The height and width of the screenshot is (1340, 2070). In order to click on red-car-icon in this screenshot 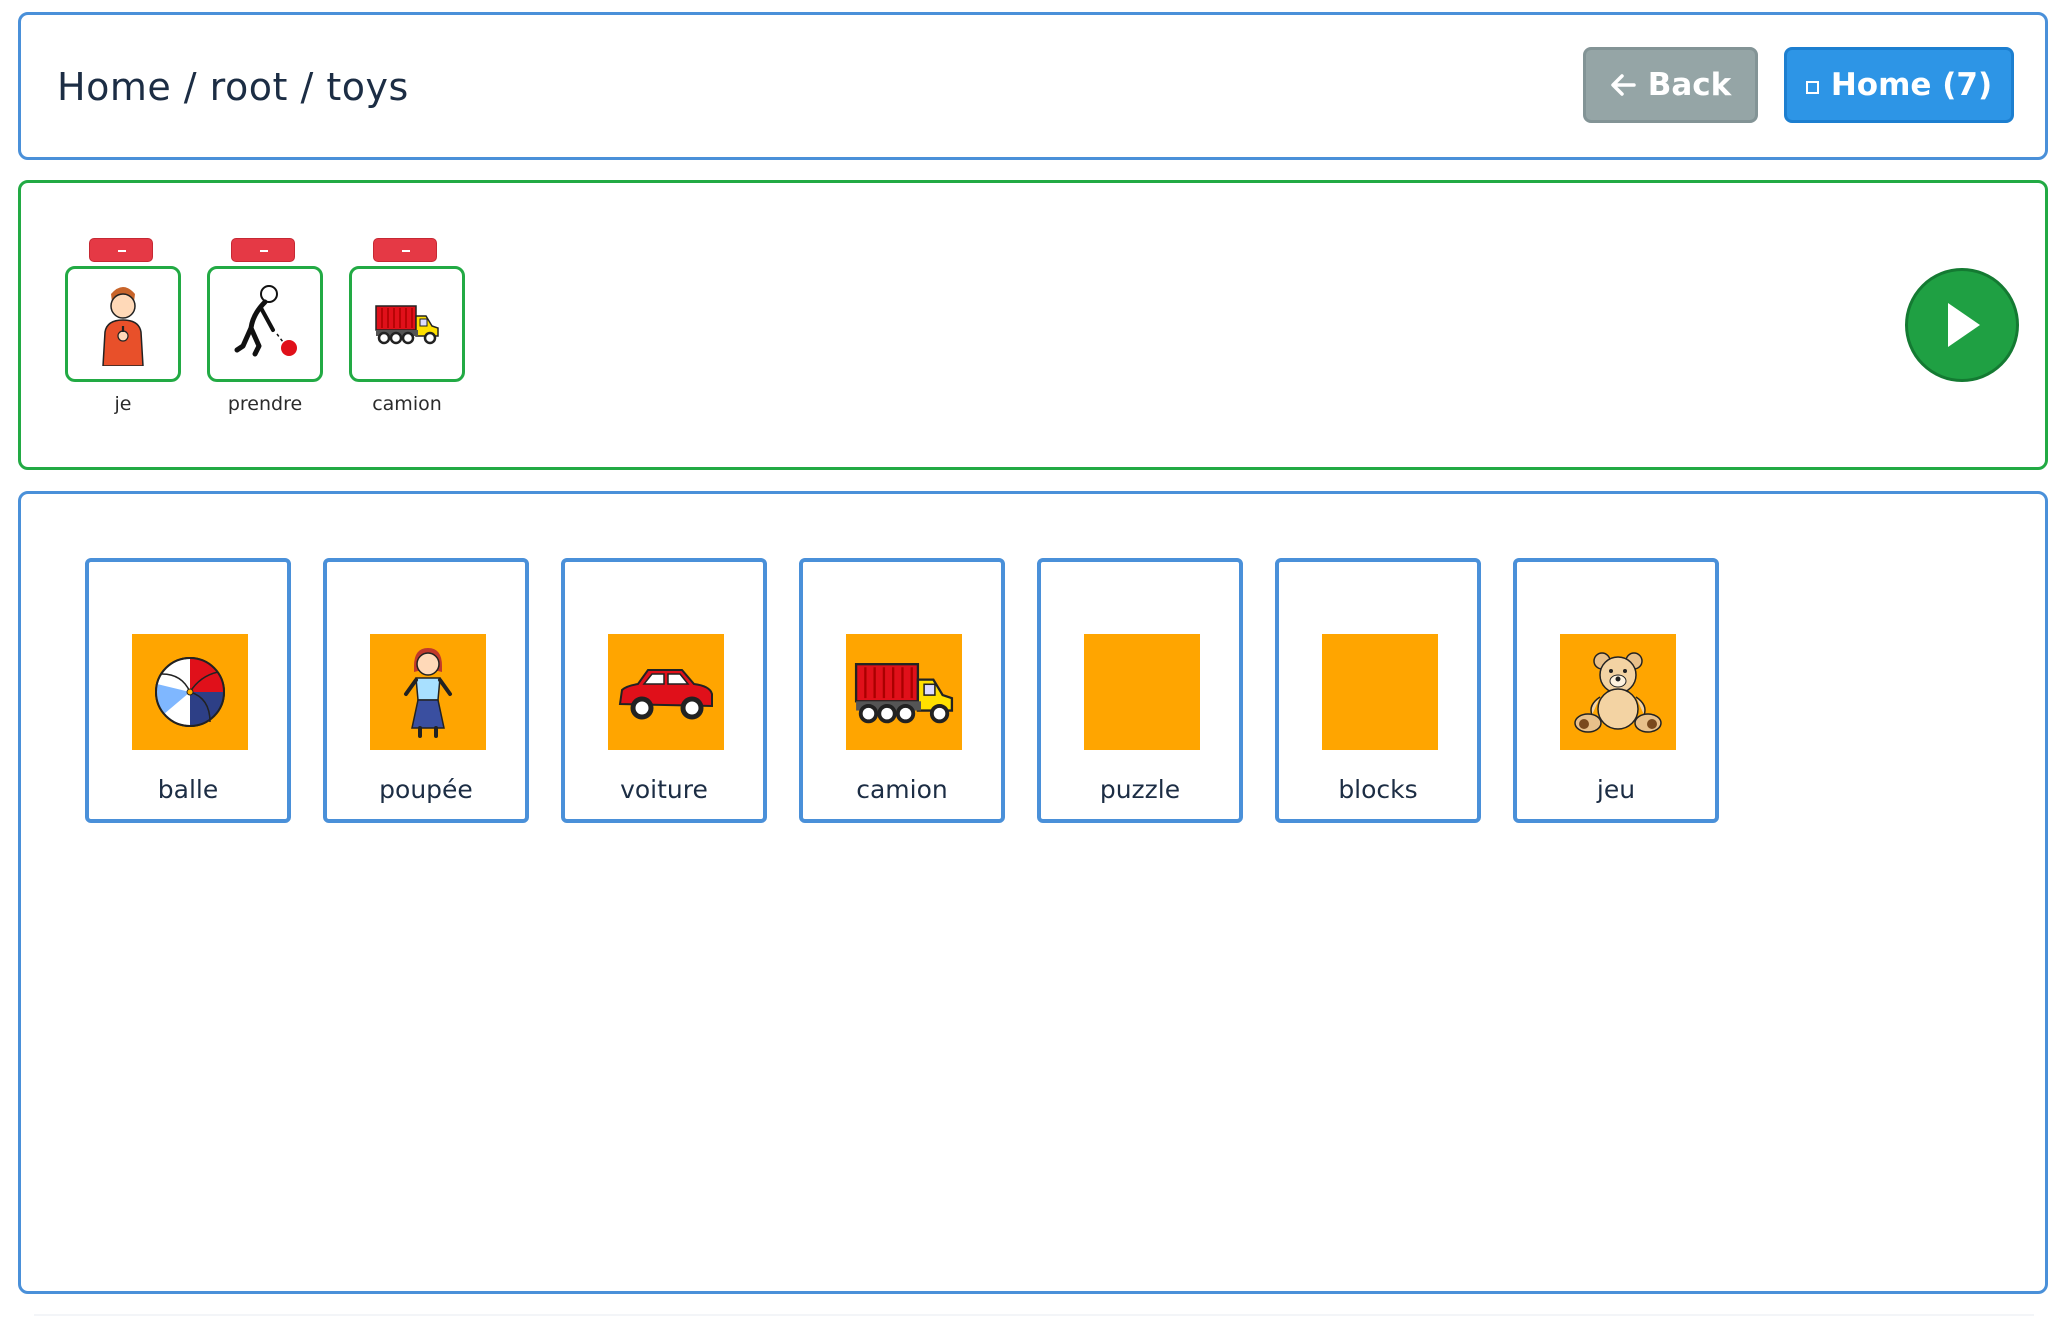, I will do `click(665, 694)`.